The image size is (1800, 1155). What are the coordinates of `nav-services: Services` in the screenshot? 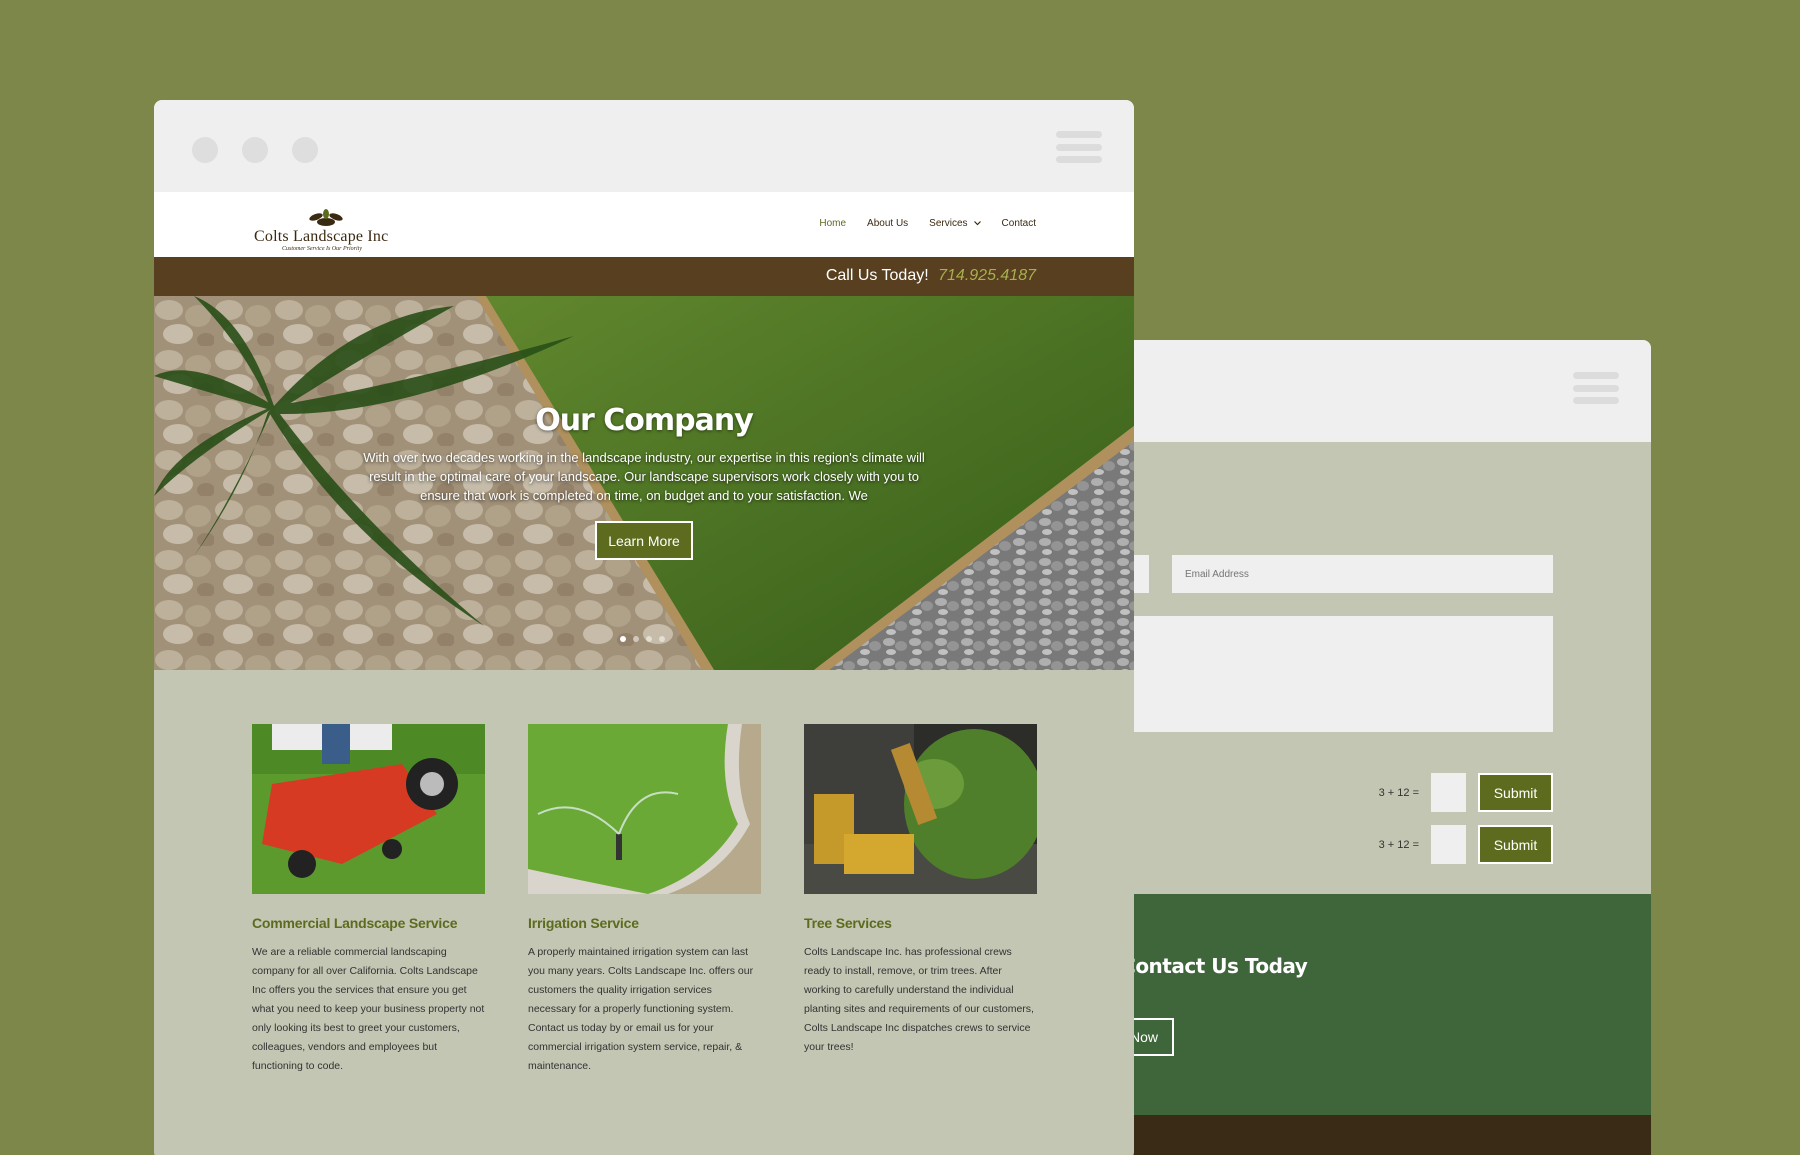 It's located at (955, 223).